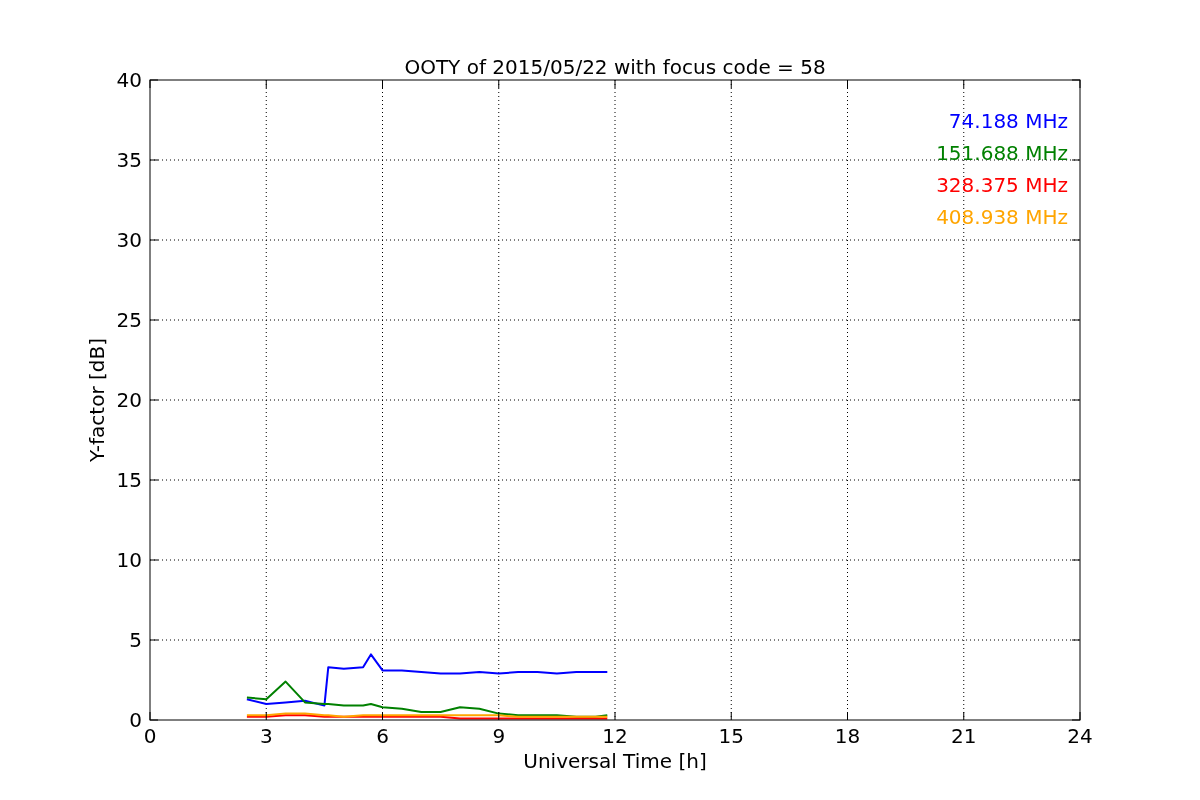  I want to click on y-tick-label: 10, so click(129, 560).